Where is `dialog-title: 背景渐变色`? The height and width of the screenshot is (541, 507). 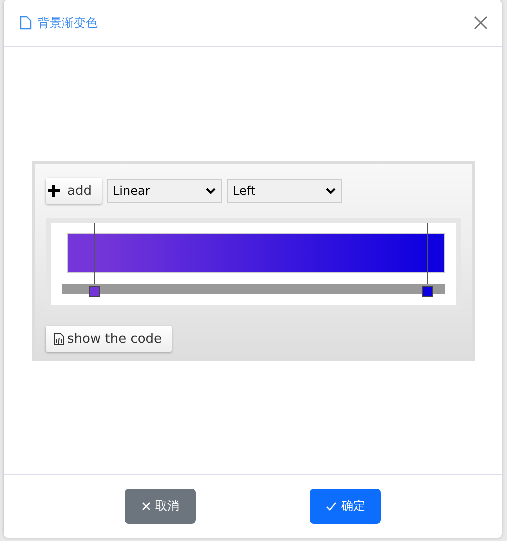 dialog-title: 背景渐变色 is located at coordinates (68, 23).